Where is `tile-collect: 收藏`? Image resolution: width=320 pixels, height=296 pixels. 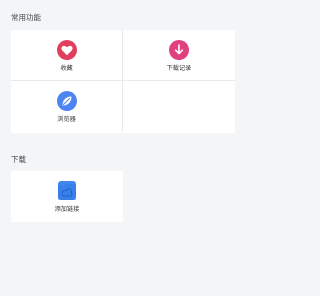
tile-collect: 收藏 is located at coordinates (67, 55).